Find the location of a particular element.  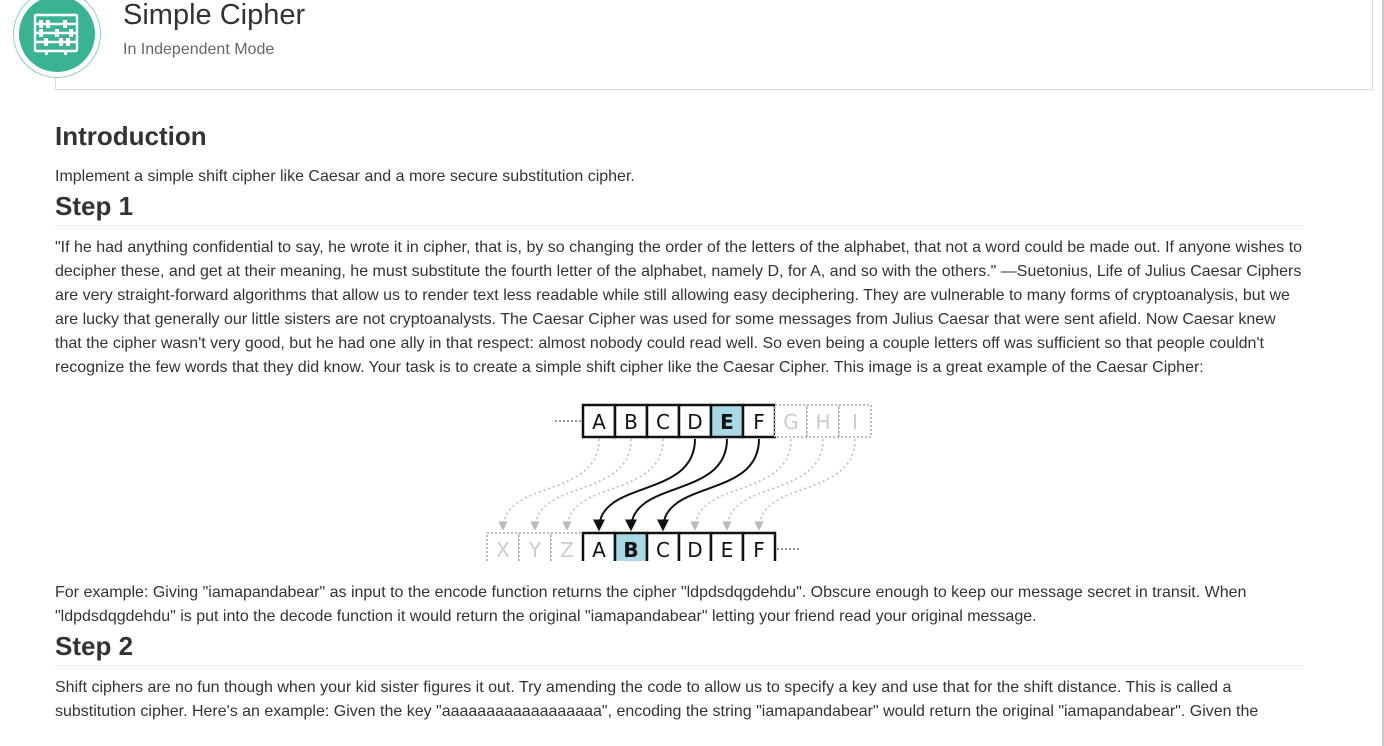

bottom-letter: C is located at coordinates (663, 549).